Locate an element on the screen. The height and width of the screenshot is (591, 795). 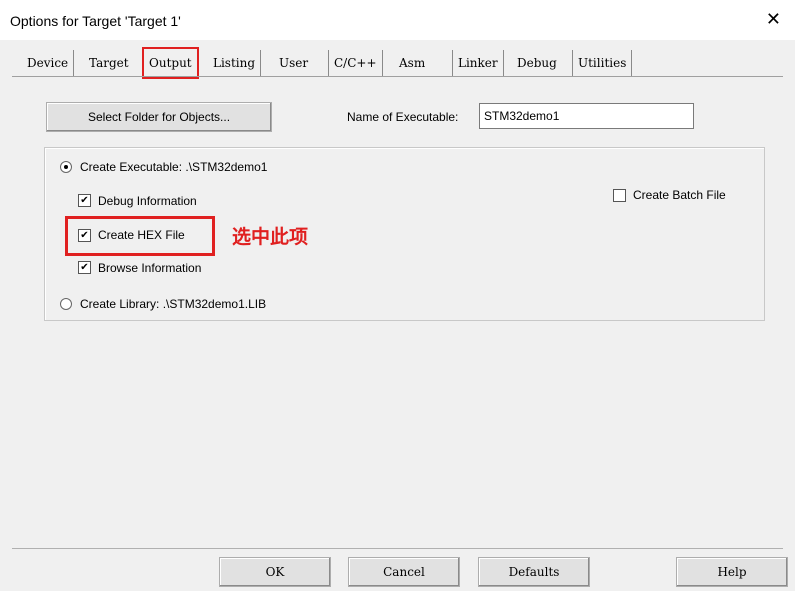
tab-target: Target is located at coordinates (109, 63).